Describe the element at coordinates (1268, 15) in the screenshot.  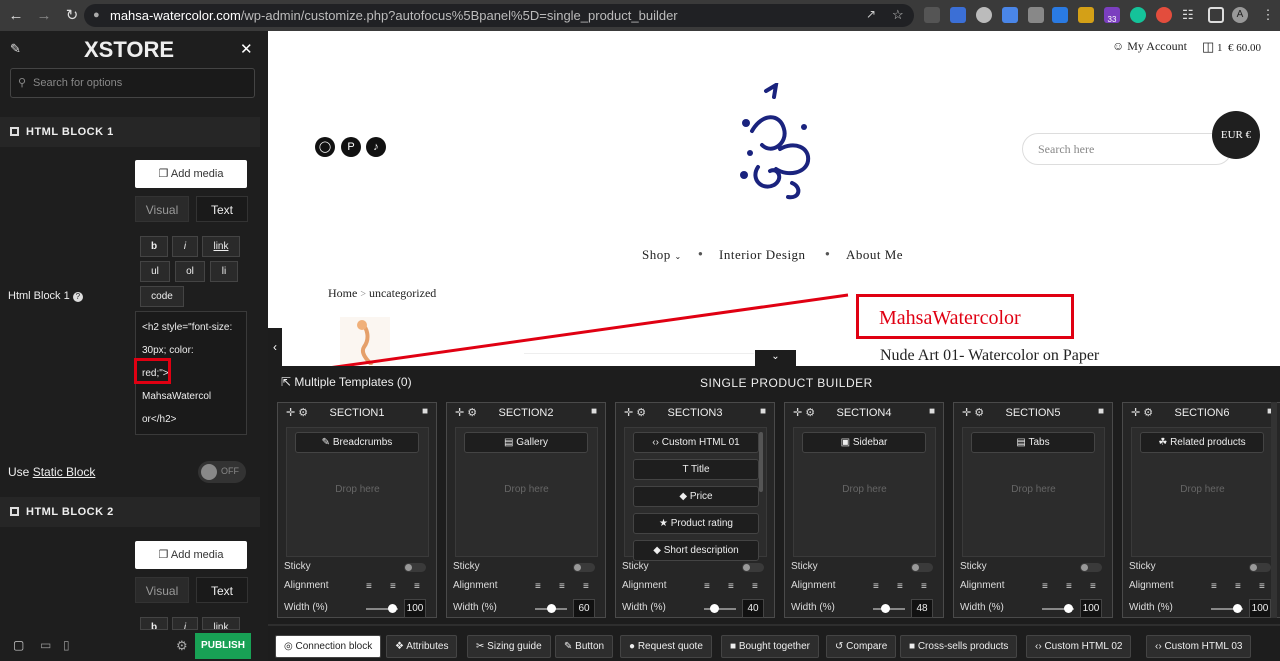
I see `more-icon: ⋮` at that location.